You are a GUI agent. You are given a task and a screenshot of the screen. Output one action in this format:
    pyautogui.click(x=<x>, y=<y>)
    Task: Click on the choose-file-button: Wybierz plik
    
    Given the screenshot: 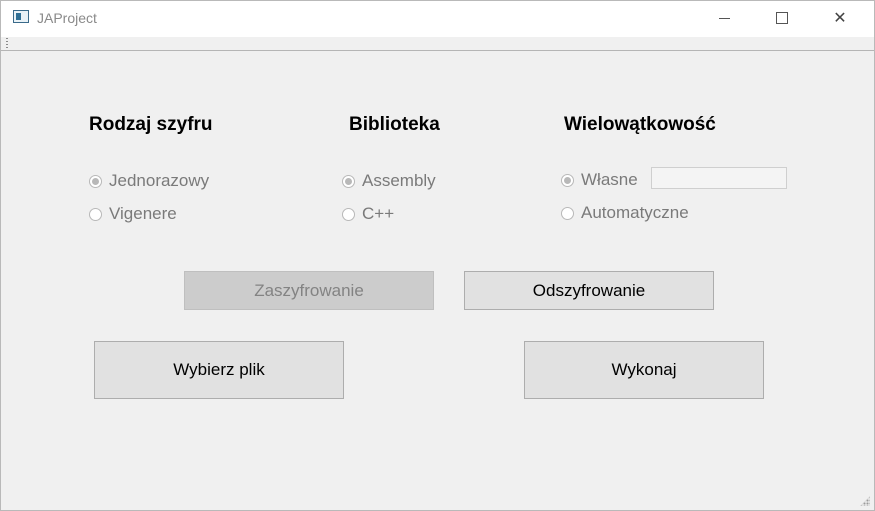 What is the action you would take?
    pyautogui.click(x=219, y=370)
    